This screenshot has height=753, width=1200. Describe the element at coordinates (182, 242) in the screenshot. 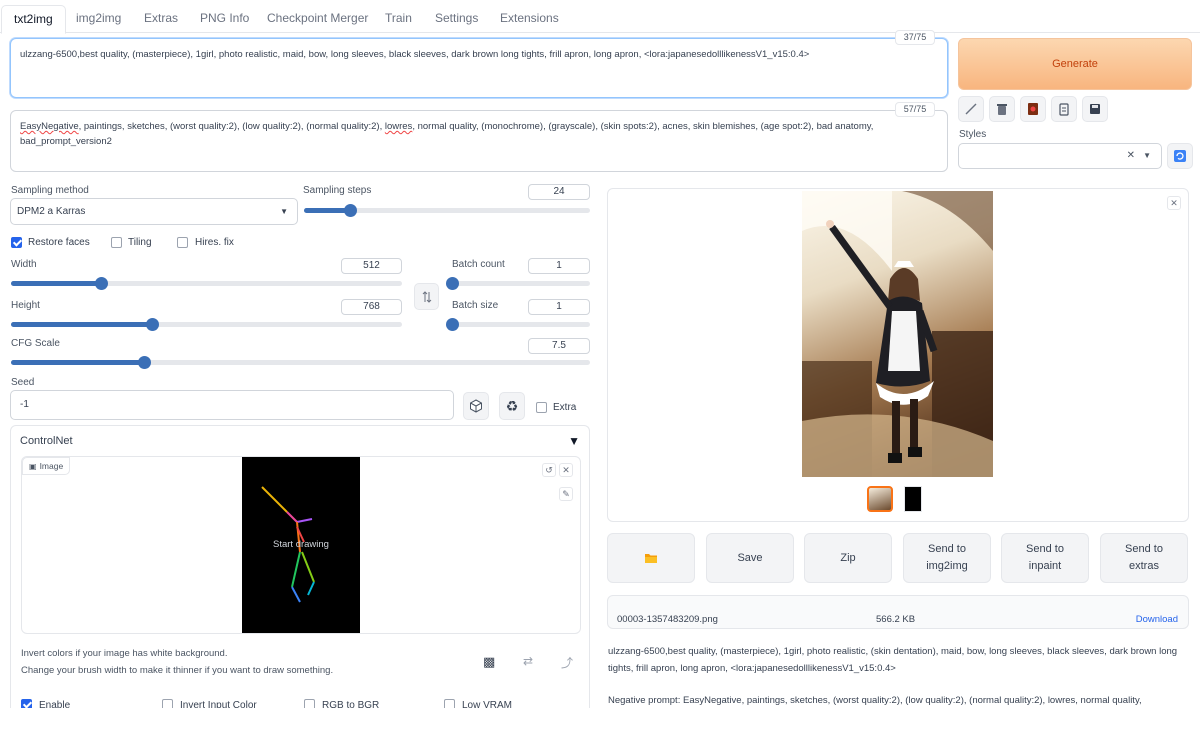

I see `hires-fix-checkbox` at that location.